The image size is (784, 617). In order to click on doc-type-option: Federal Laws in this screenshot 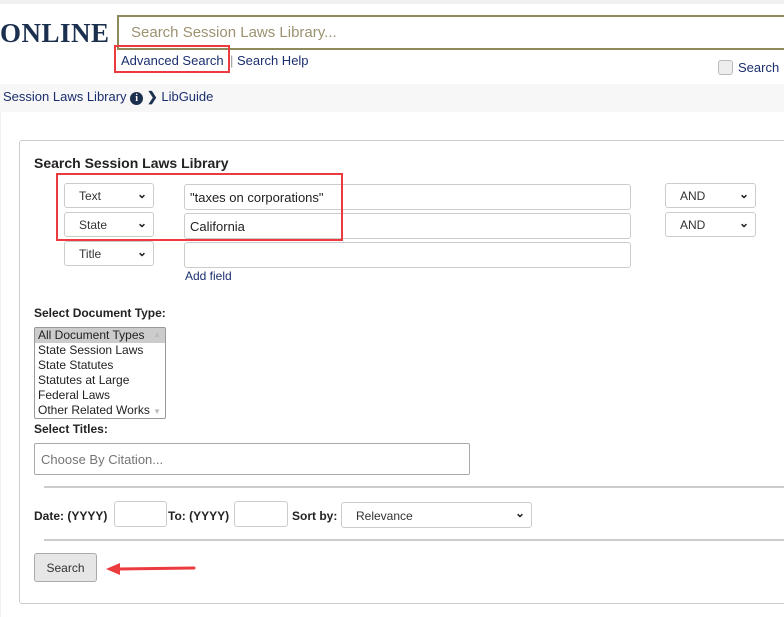, I will do `click(100, 395)`.